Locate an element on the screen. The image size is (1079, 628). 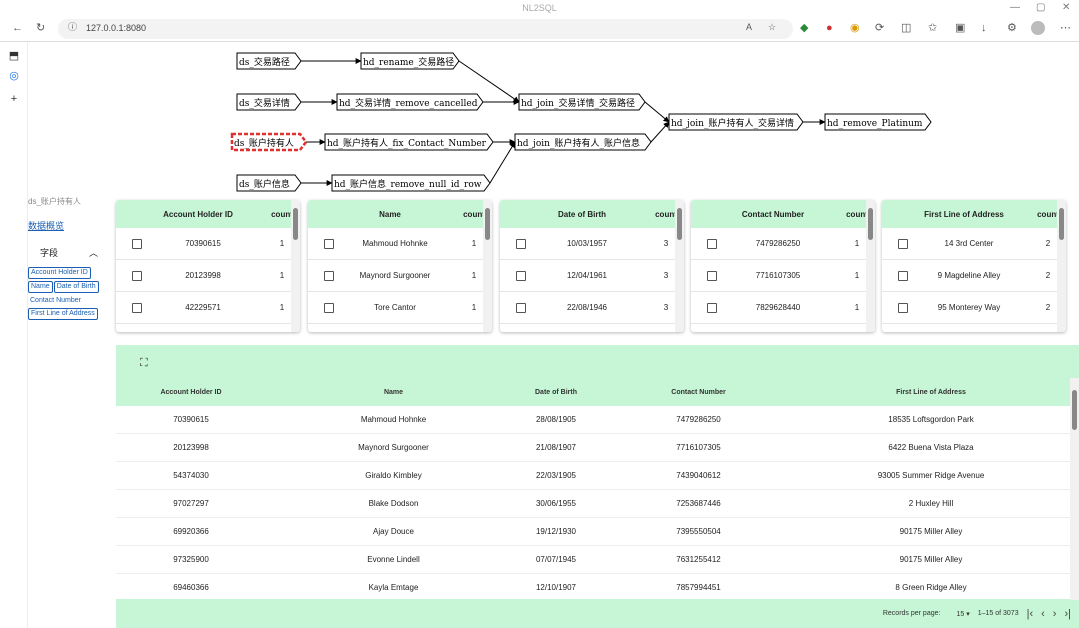
chevron-up-icon: ︿ is located at coordinates (93, 252).